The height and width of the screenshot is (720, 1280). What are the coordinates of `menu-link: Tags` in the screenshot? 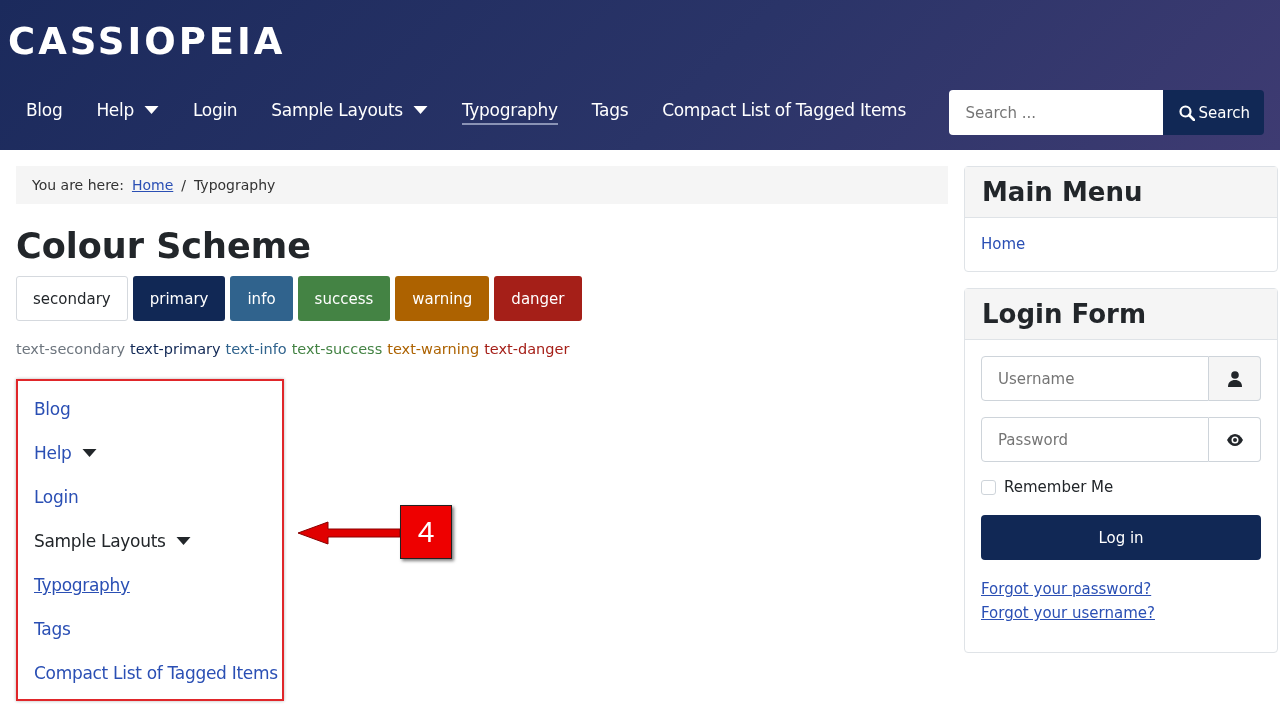 It's located at (158, 629).